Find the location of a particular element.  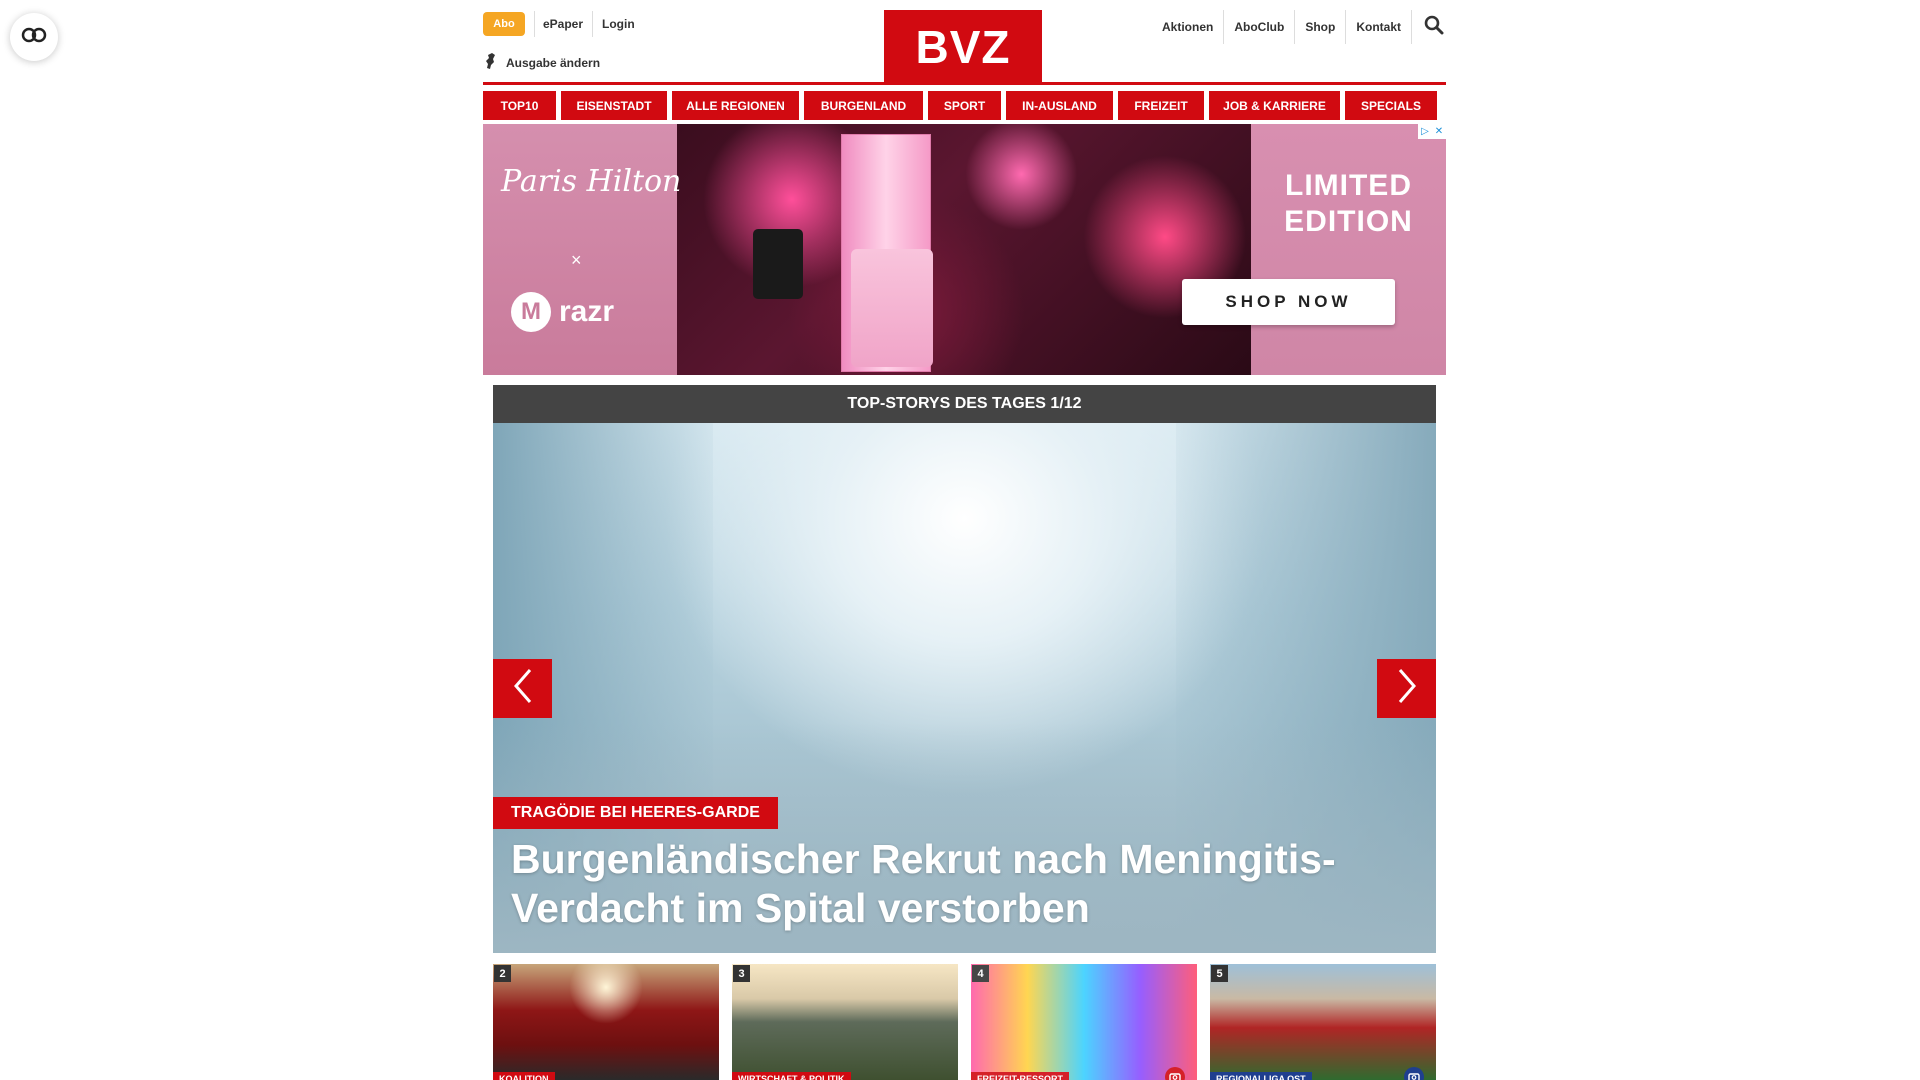

category-in-ausland: IN-AUSLAND is located at coordinates (1059, 105).